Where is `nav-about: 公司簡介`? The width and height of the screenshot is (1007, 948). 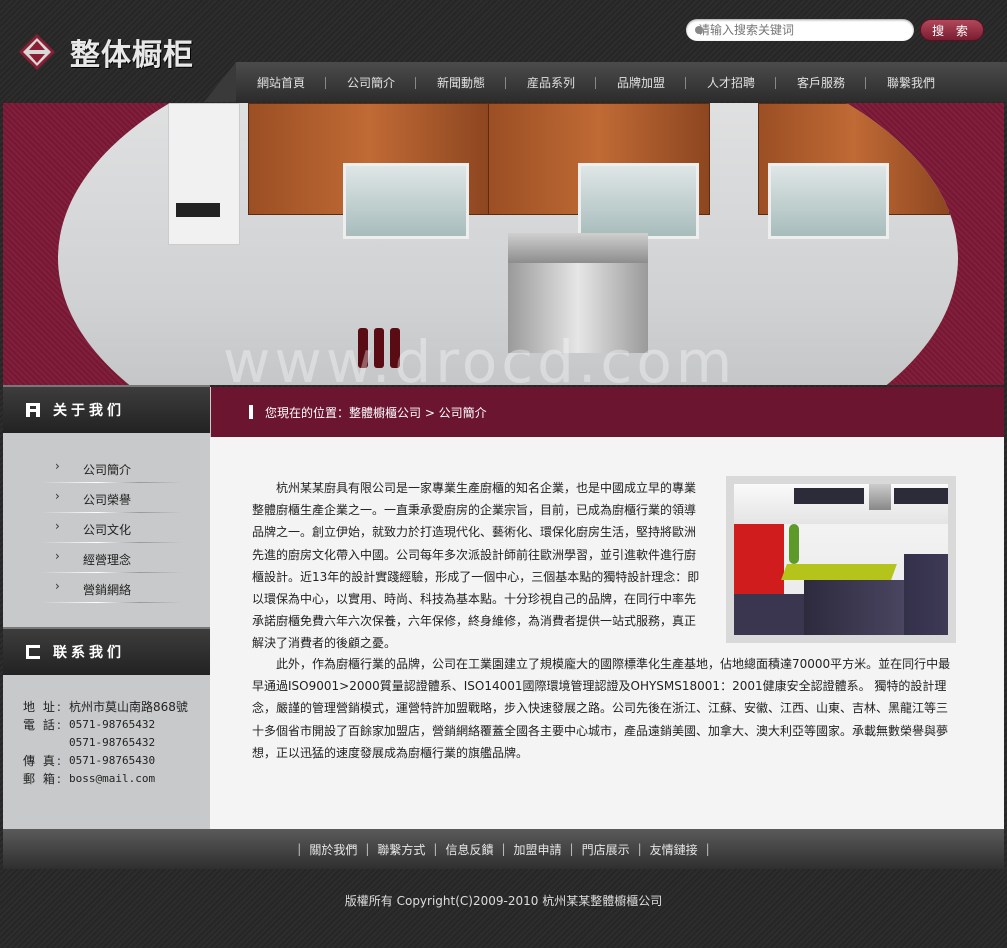 nav-about: 公司簡介 is located at coordinates (371, 82).